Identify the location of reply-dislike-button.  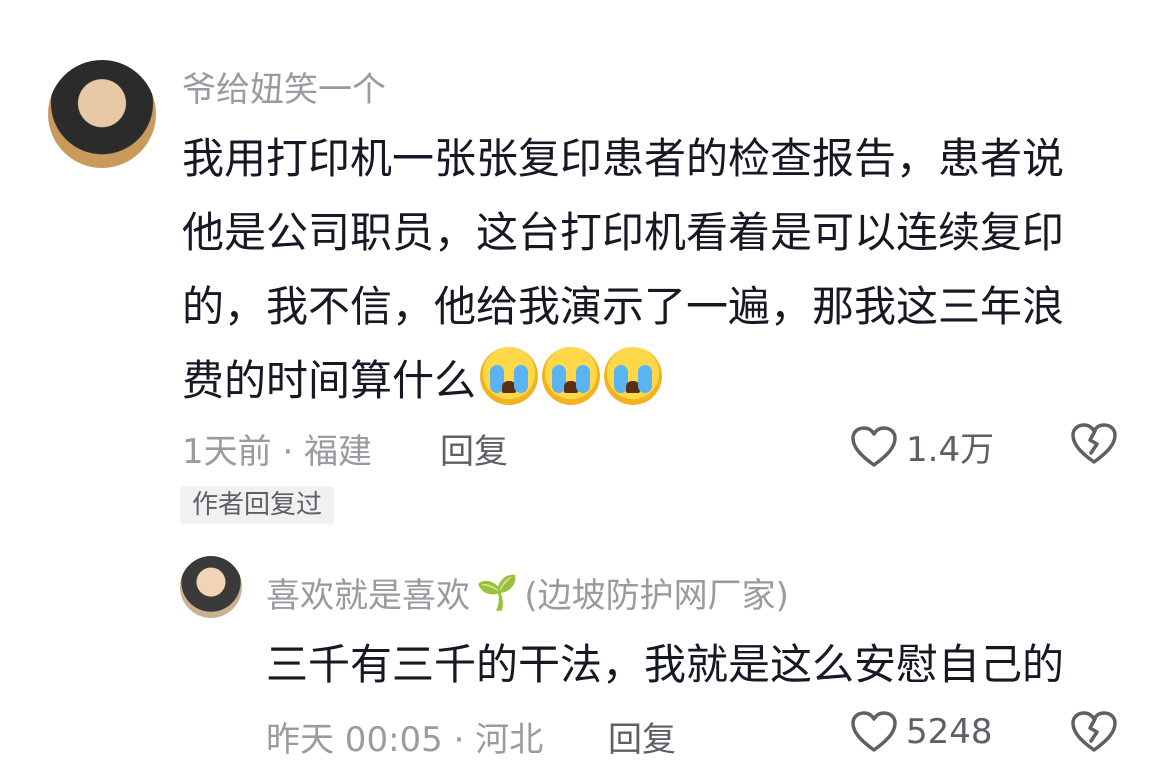
(1094, 734).